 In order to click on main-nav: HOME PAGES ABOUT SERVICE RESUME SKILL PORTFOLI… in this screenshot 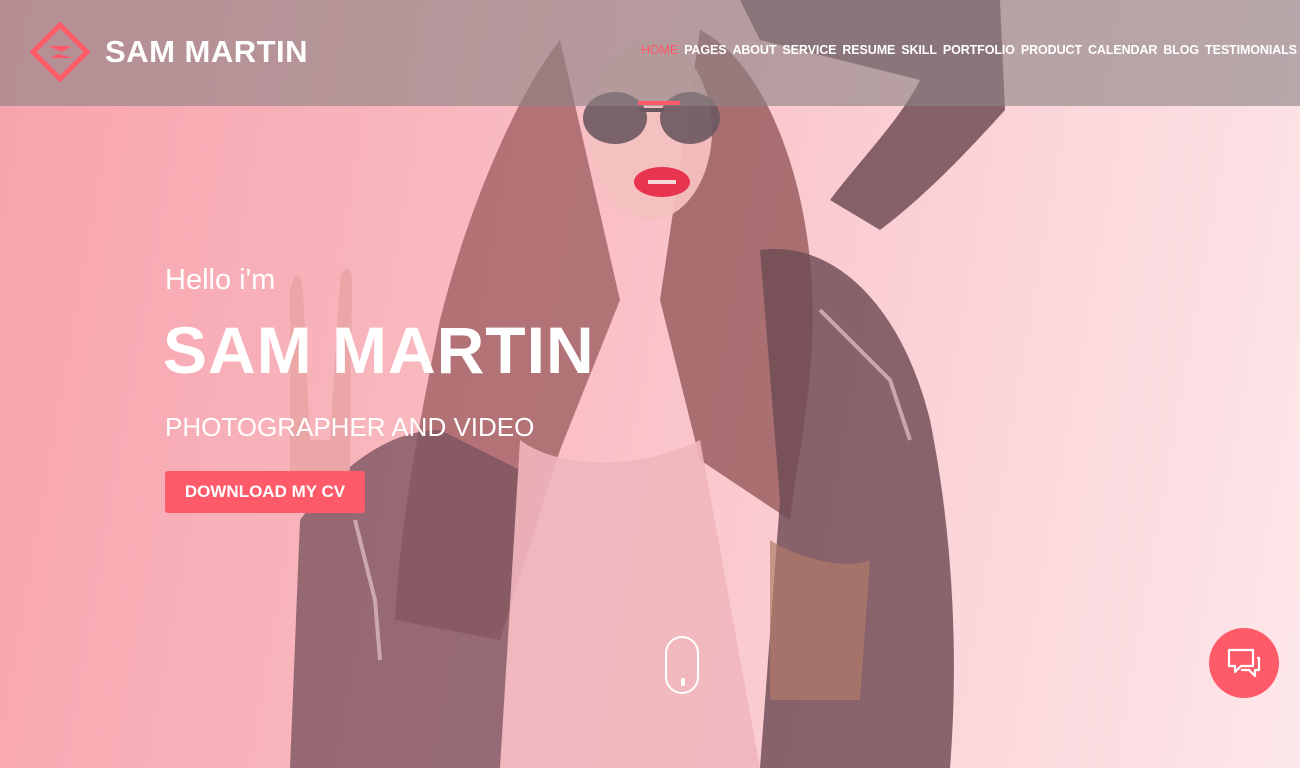, I will do `click(970, 50)`.